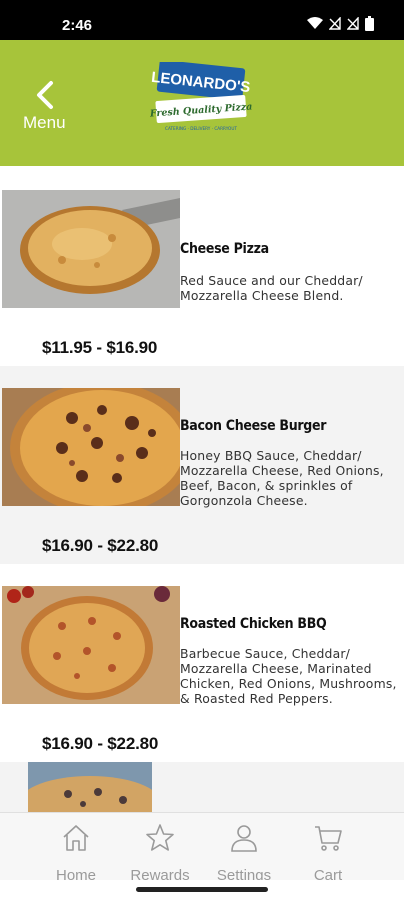 This screenshot has width=404, height=900. Describe the element at coordinates (160, 852) in the screenshot. I see `nav-rewards: Rewards` at that location.